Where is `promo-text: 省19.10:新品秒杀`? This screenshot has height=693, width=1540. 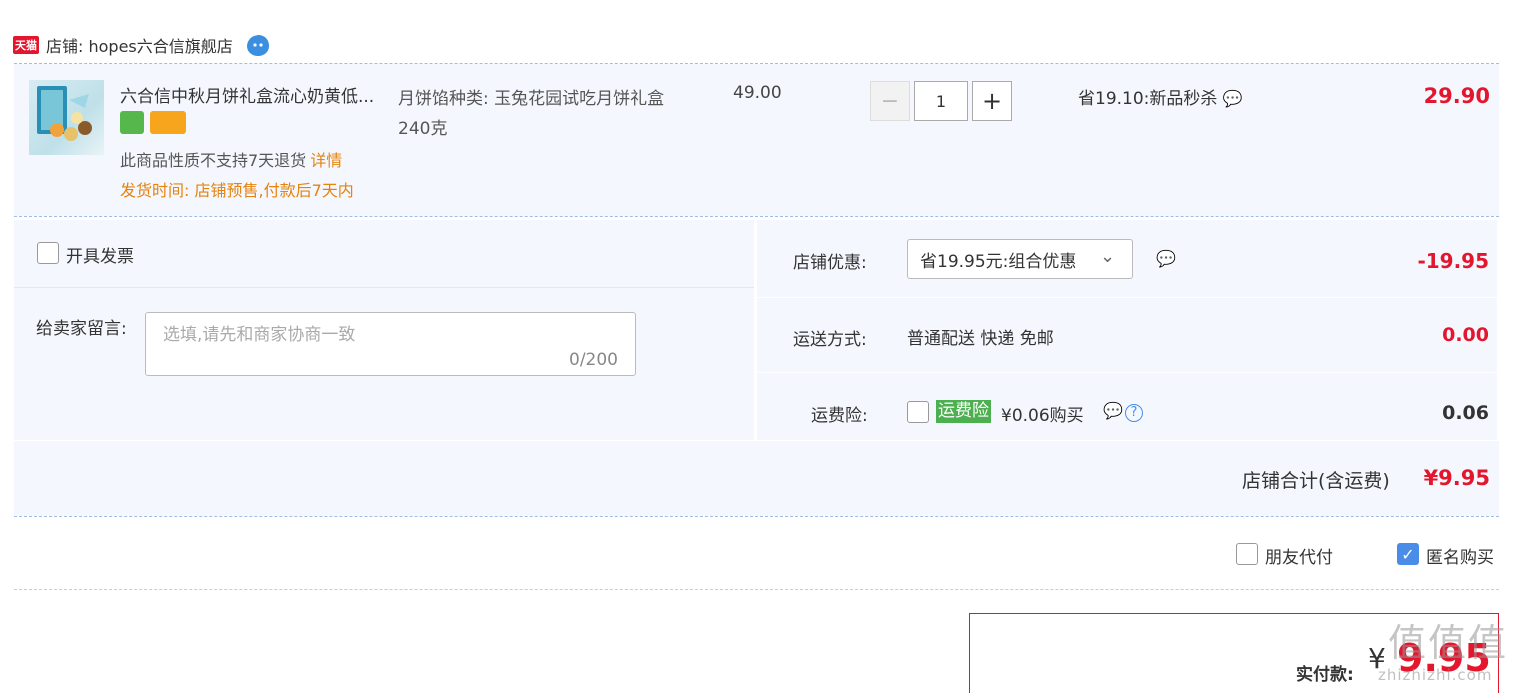
promo-text: 省19.10:新品秒杀 is located at coordinates (1148, 99).